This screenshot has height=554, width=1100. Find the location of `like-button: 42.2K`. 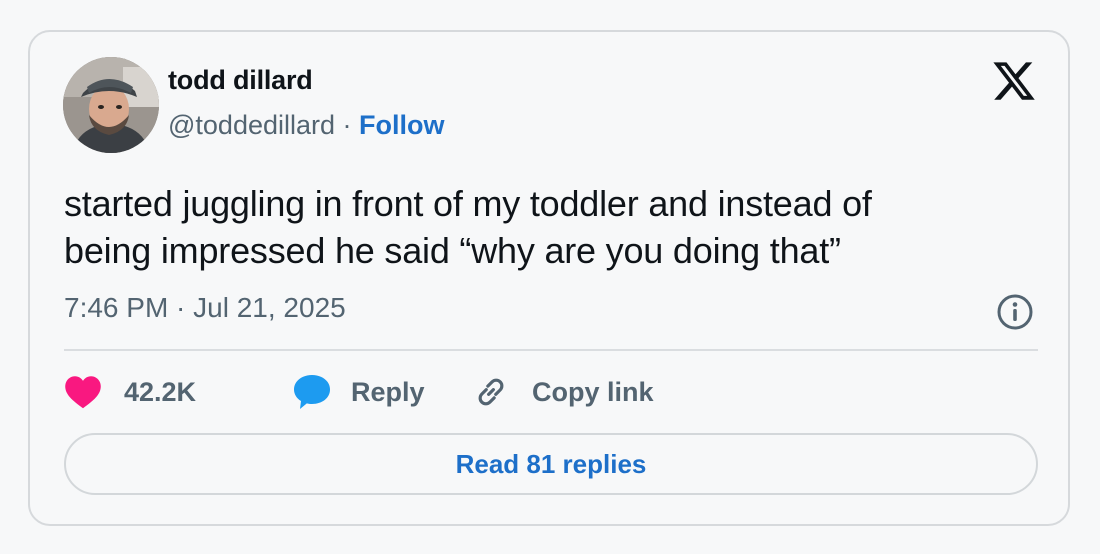

like-button: 42.2K is located at coordinates (159, 392).